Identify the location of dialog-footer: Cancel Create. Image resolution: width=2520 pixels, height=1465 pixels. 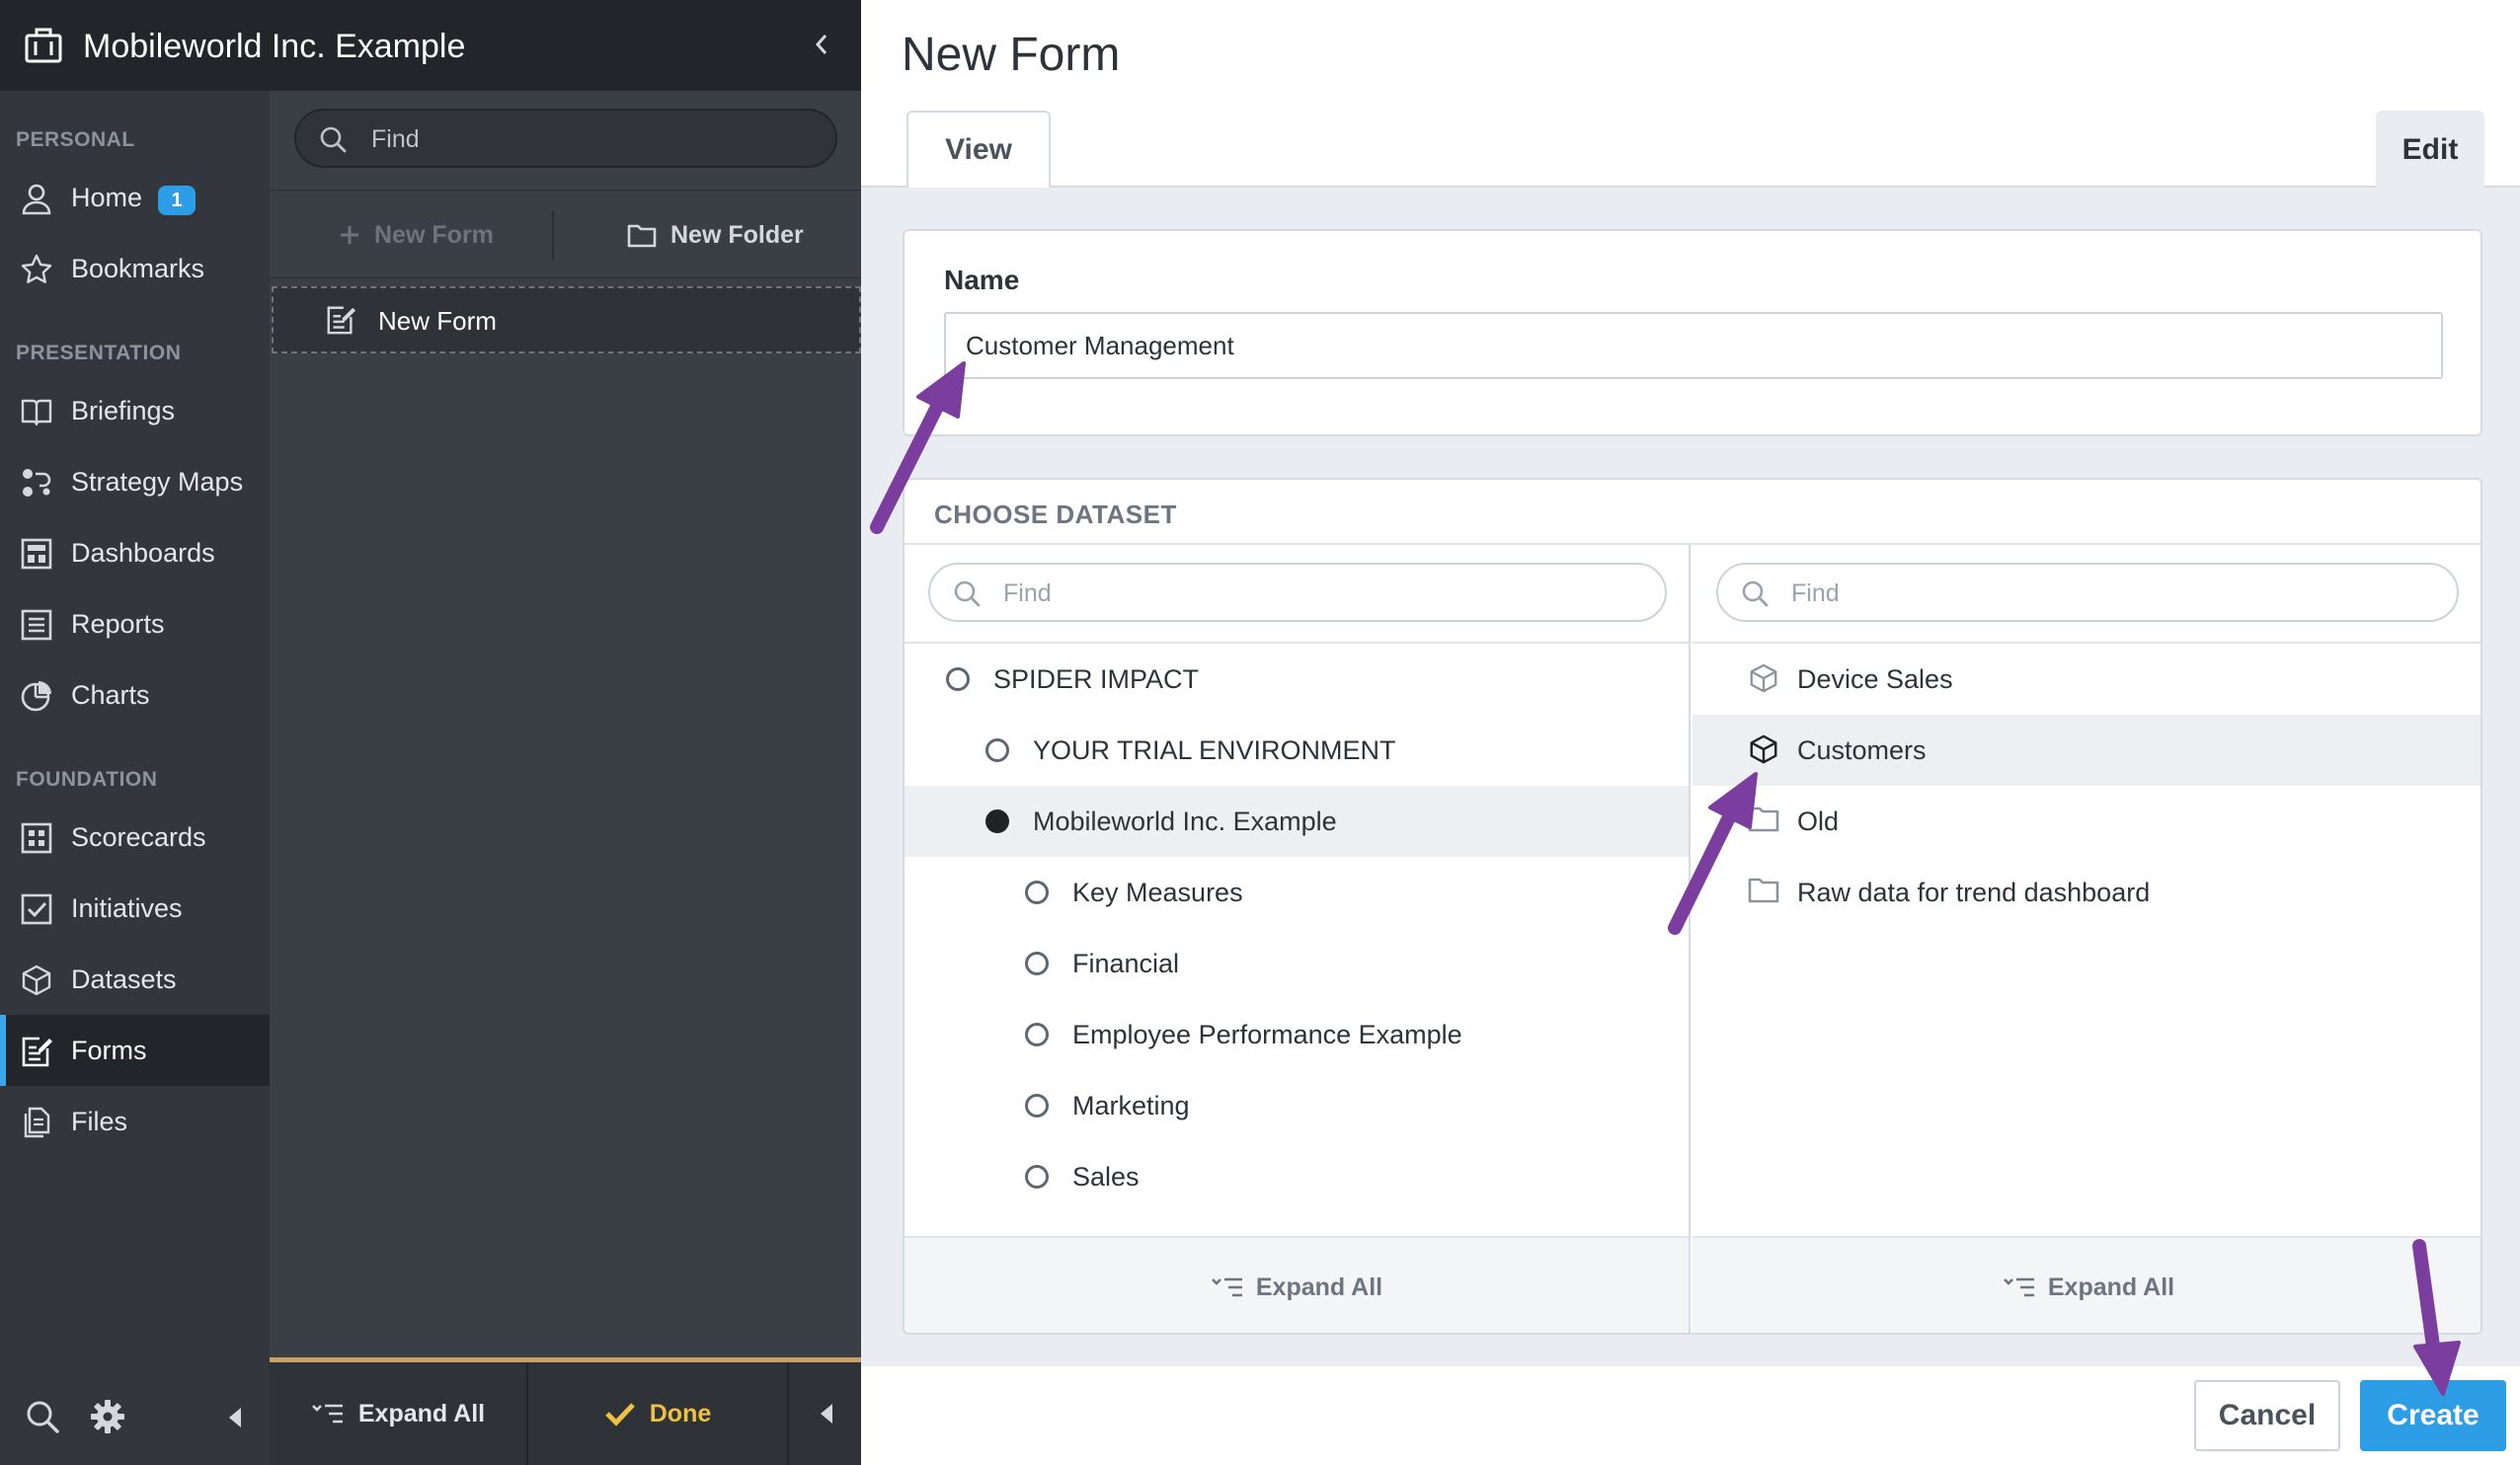
(1690, 1415).